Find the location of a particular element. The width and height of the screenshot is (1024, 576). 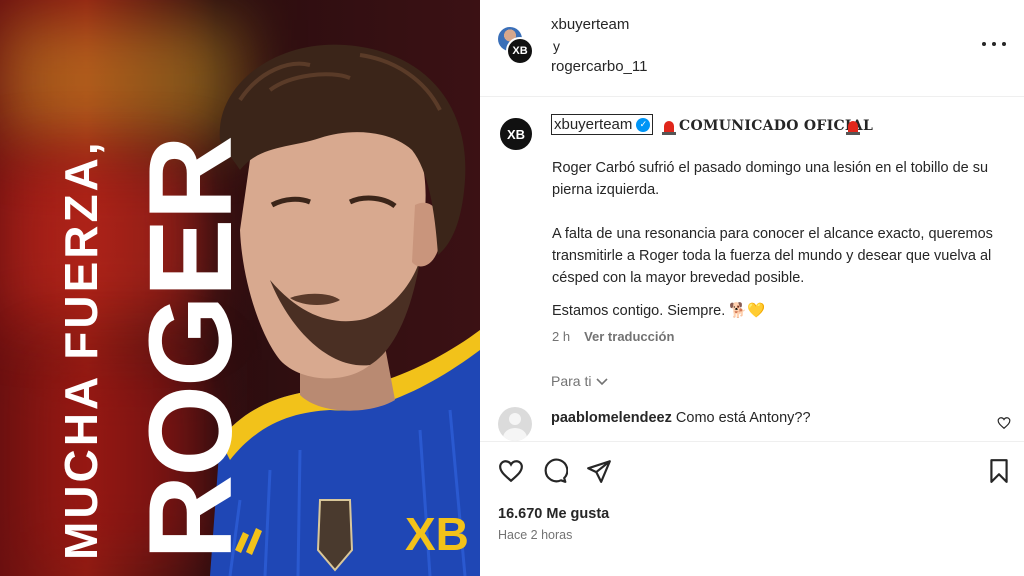

avatar is located at coordinates (515, 424).